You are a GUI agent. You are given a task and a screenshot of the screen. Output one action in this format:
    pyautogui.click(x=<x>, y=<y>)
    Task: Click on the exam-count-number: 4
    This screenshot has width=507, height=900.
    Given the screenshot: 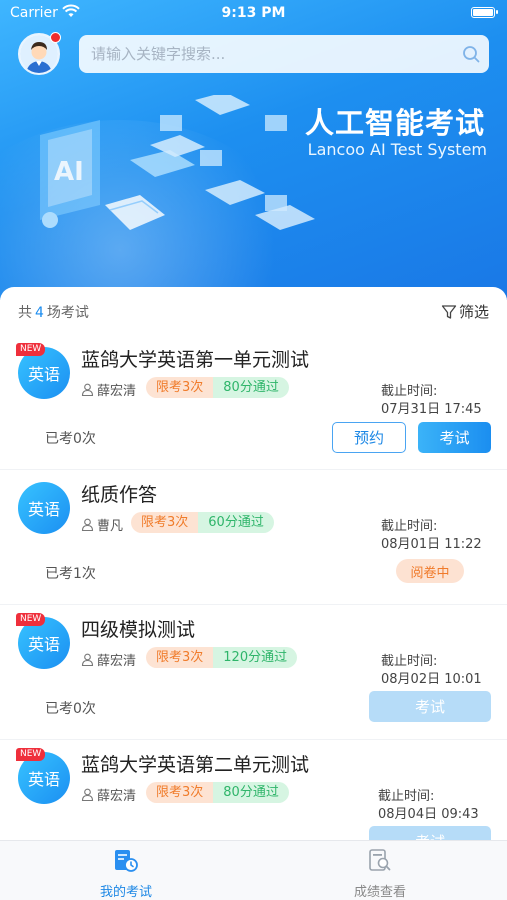 What is the action you would take?
    pyautogui.click(x=39, y=313)
    